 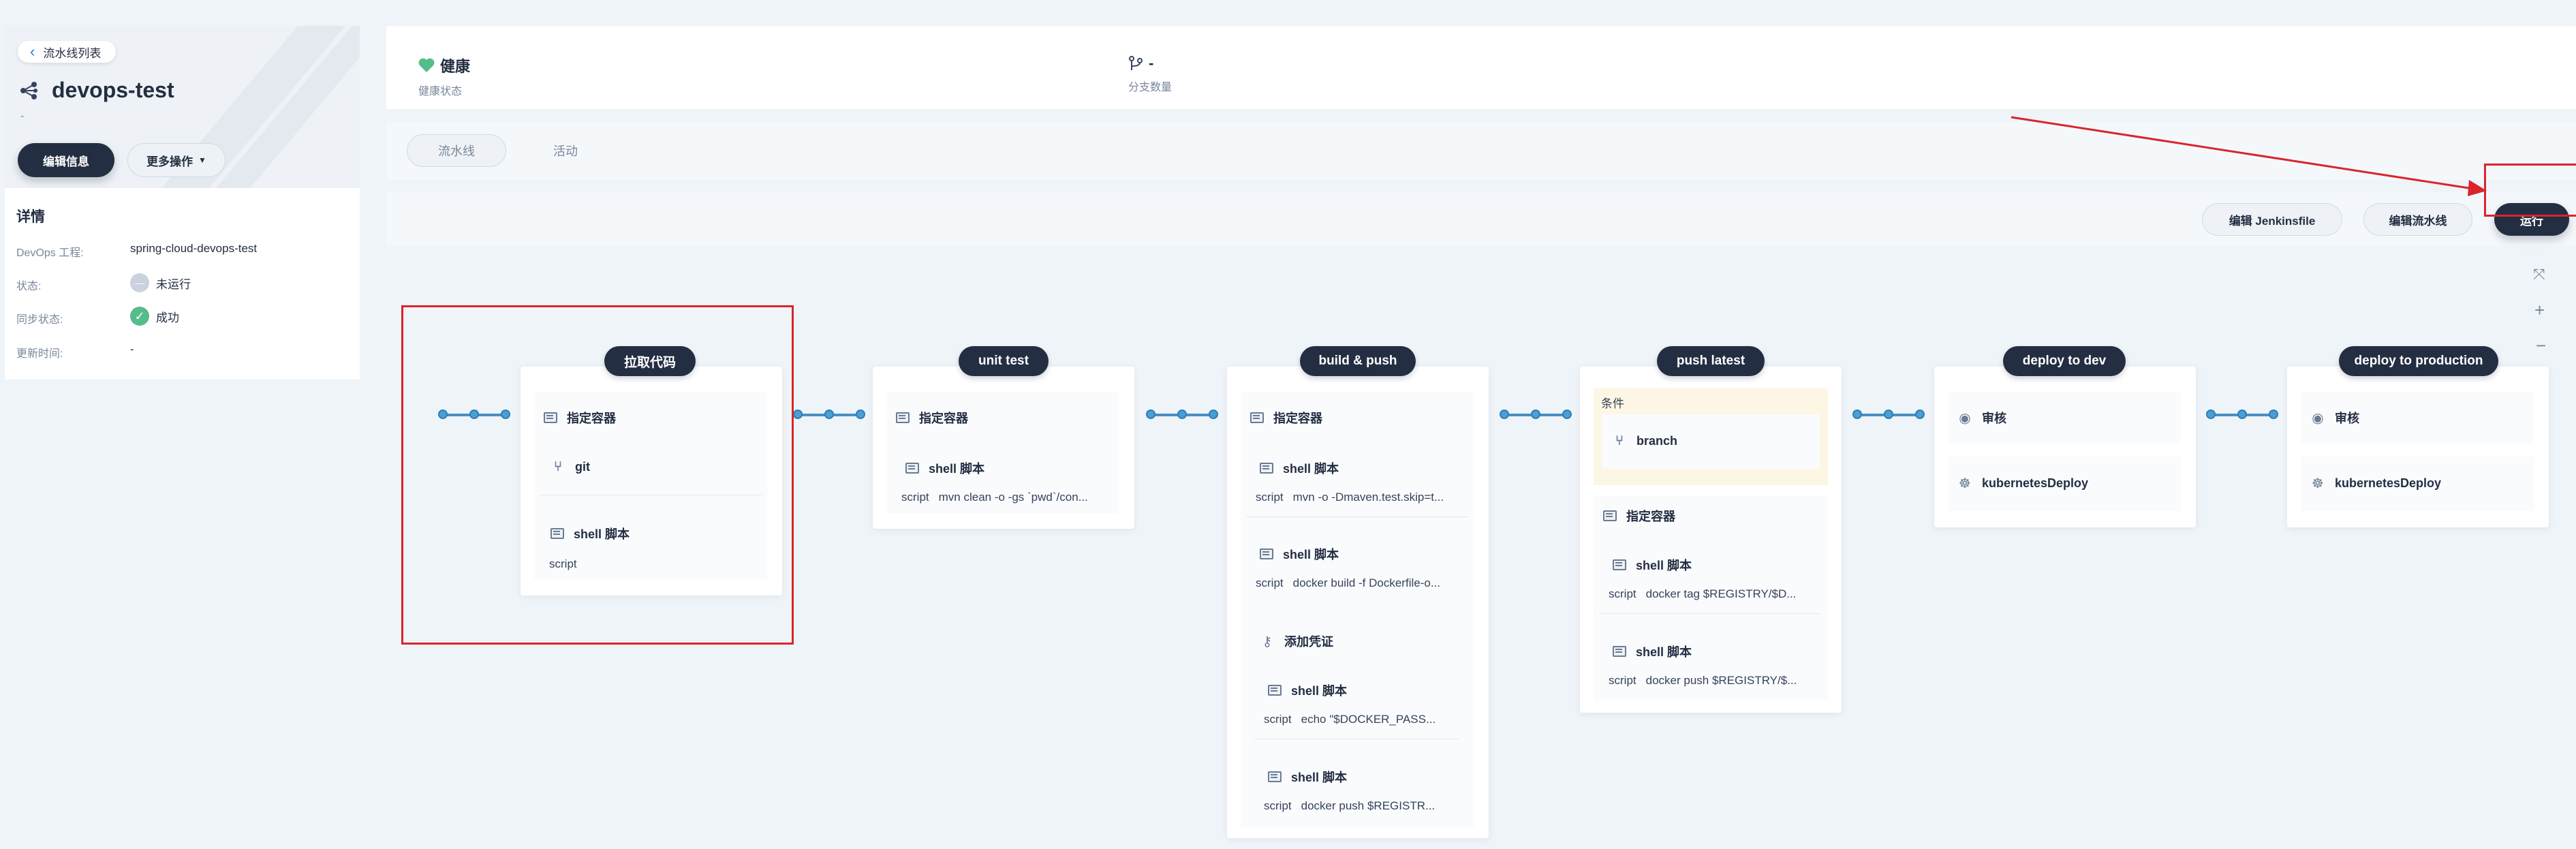 I want to click on not-run-status-icon: —, so click(x=139, y=282).